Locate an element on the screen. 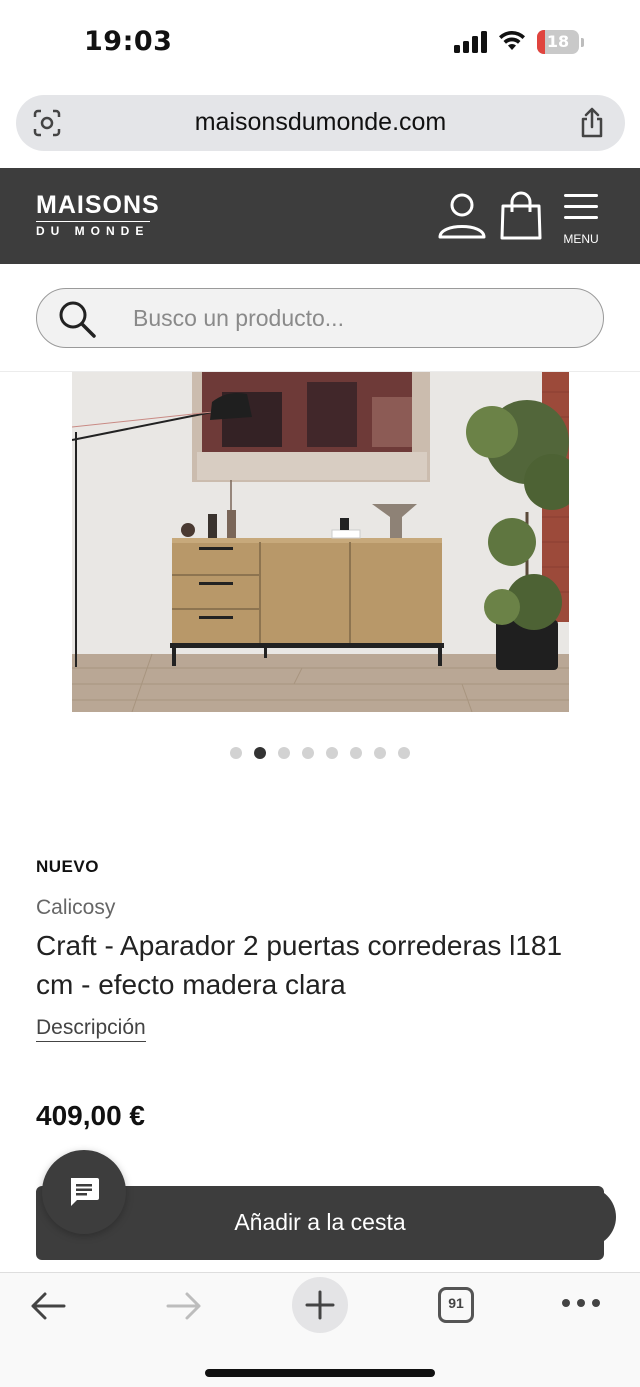 The image size is (640, 1387). browser-toolbar: 91 is located at coordinates (320, 1329).